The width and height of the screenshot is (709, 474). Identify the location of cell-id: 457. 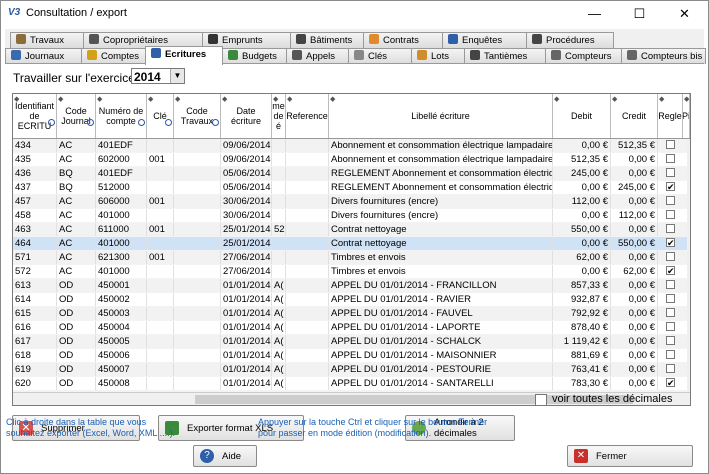
(35, 201).